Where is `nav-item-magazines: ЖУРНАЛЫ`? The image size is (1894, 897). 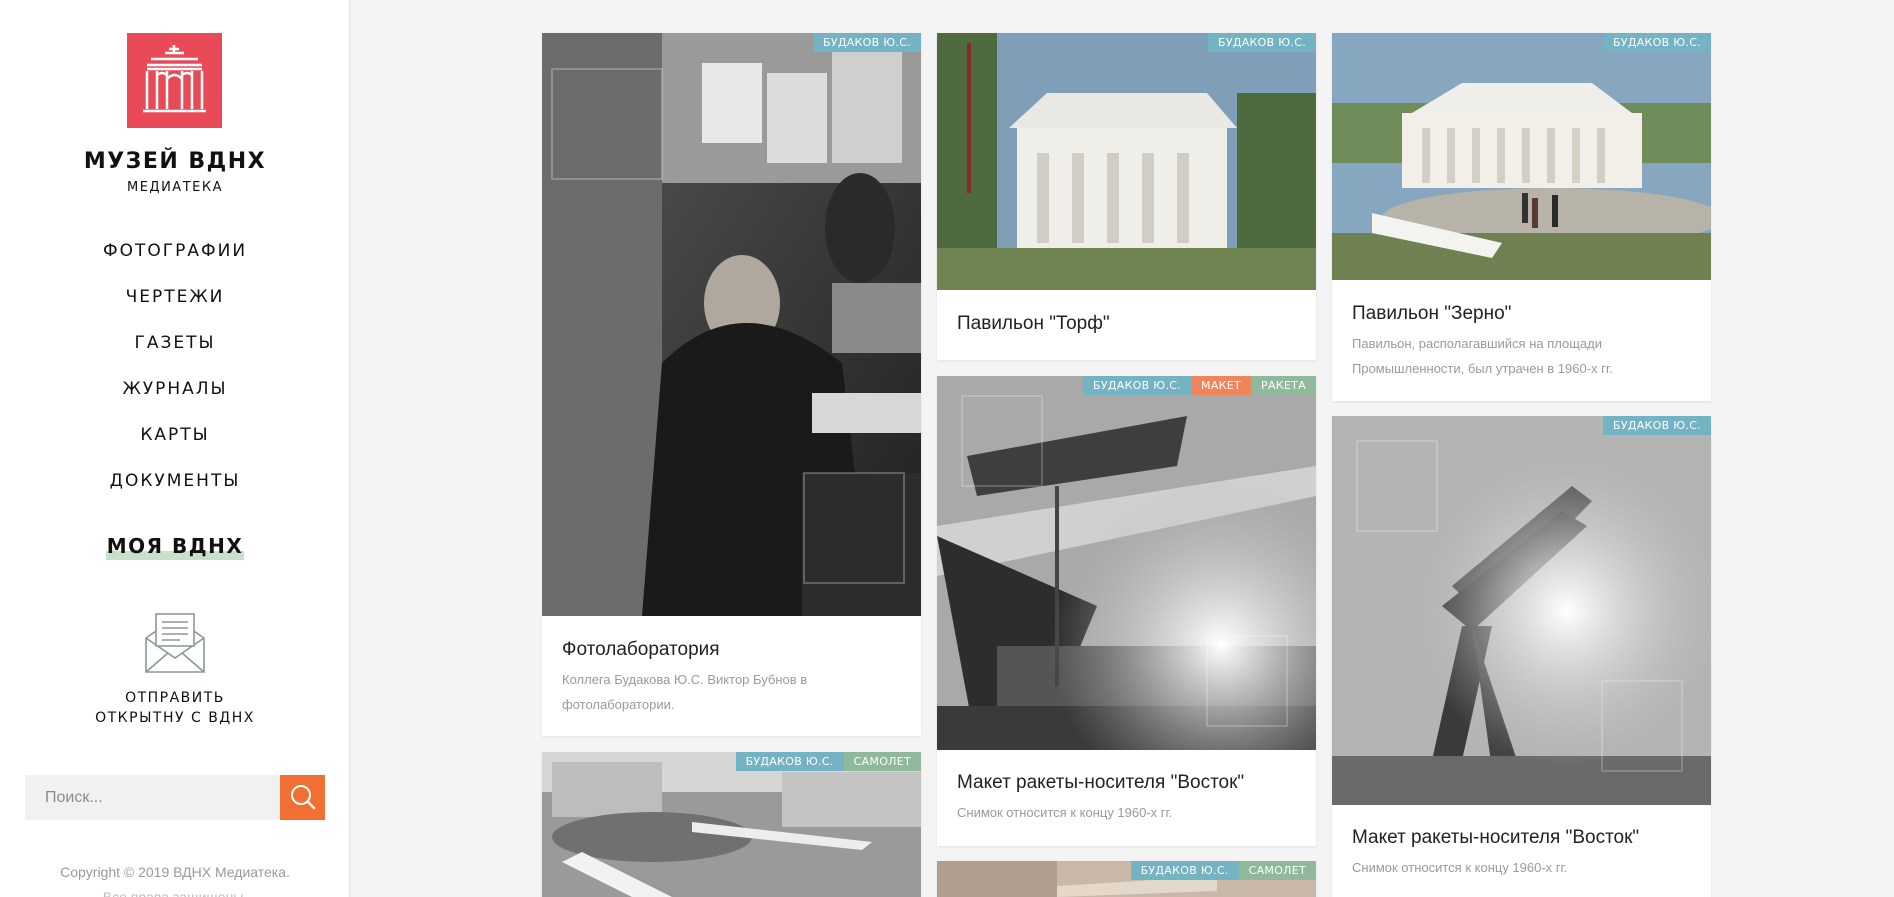
nav-item-magazines: ЖУРНАЛЫ is located at coordinates (175, 399).